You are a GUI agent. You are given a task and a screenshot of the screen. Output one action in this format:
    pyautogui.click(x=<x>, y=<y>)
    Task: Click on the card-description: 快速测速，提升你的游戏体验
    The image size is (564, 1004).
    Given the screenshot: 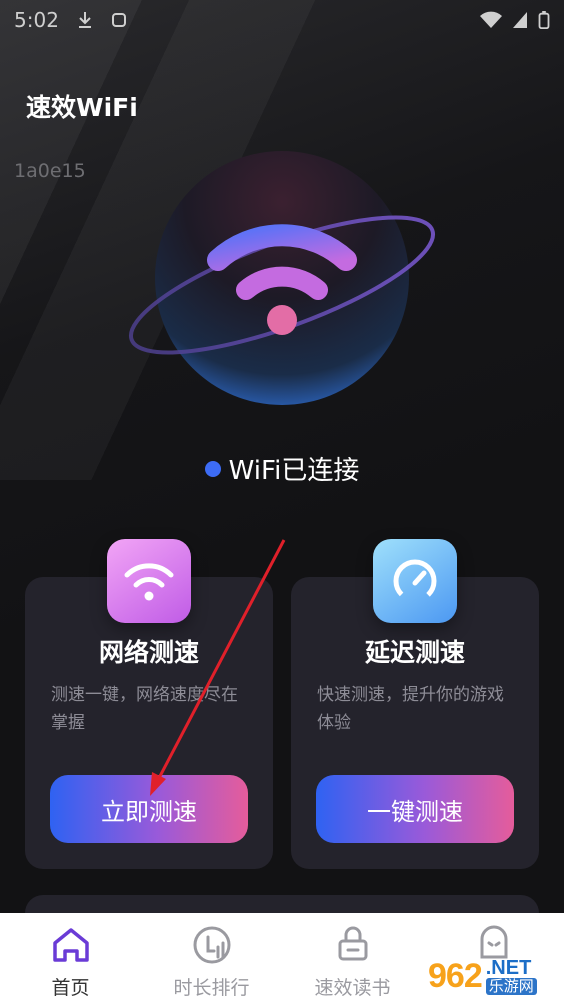 What is the action you would take?
    pyautogui.click(x=410, y=709)
    